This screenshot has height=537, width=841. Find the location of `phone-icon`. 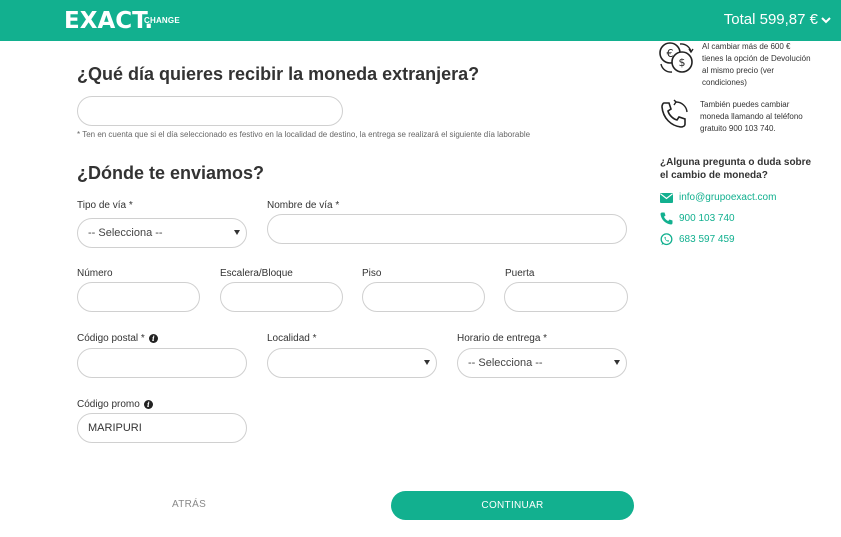

phone-icon is located at coordinates (666, 218).